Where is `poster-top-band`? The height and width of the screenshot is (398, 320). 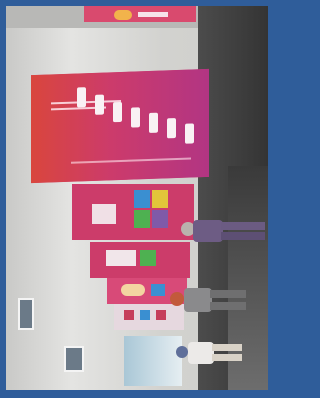 poster-top-band is located at coordinates (153, 14).